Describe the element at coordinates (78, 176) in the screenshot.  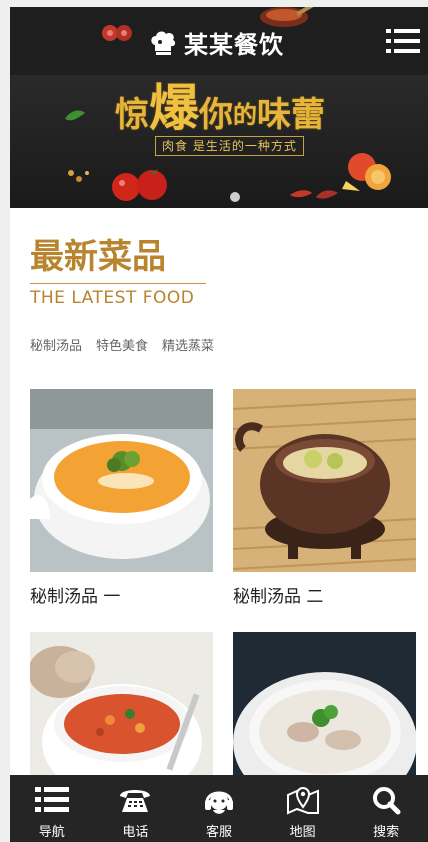
I see `spice-decoration-icon` at that location.